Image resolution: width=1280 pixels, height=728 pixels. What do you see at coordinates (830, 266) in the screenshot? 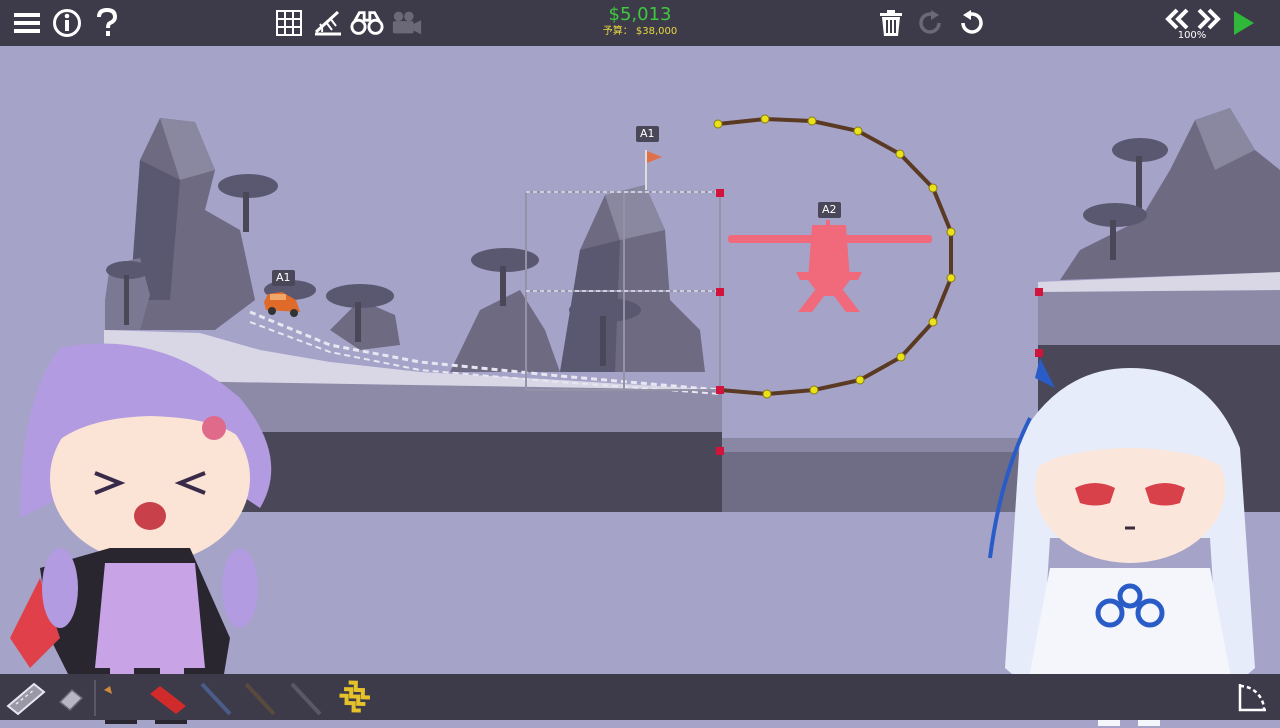
I see `airplane-target` at bounding box center [830, 266].